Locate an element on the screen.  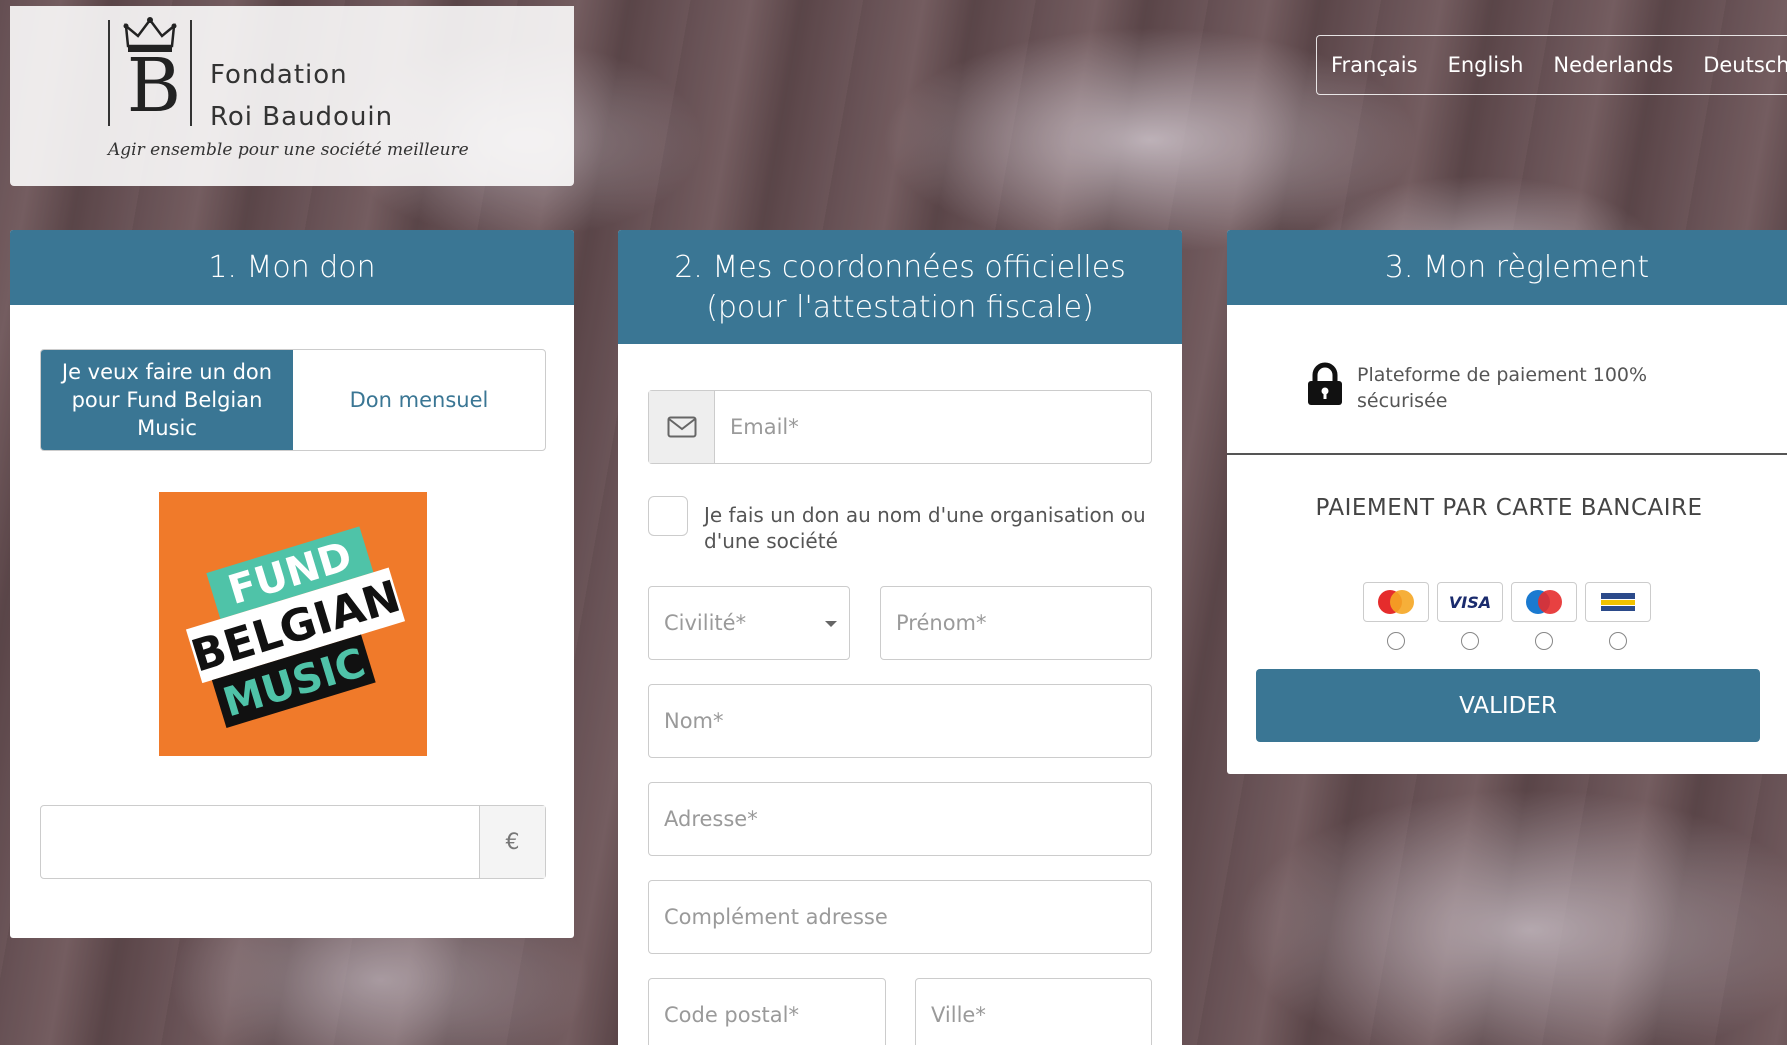
ville-field-group is located at coordinates (1033, 1011).